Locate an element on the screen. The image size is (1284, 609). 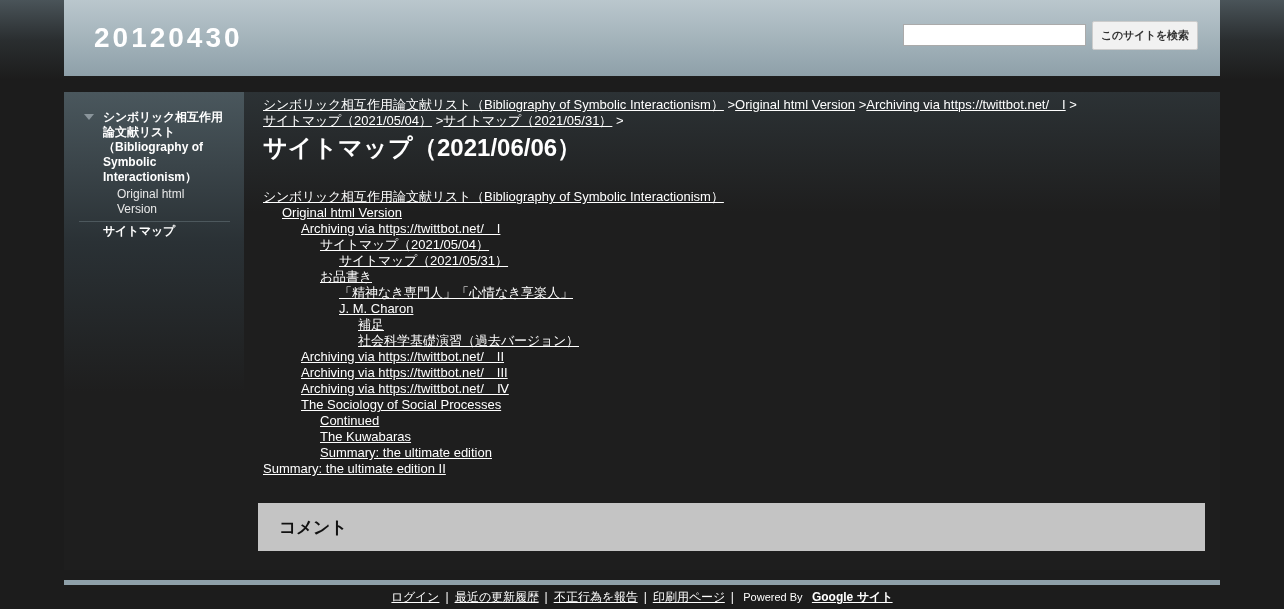
sitemap-link: Archiving via https://twittbot.net/ I is located at coordinates (401, 228).